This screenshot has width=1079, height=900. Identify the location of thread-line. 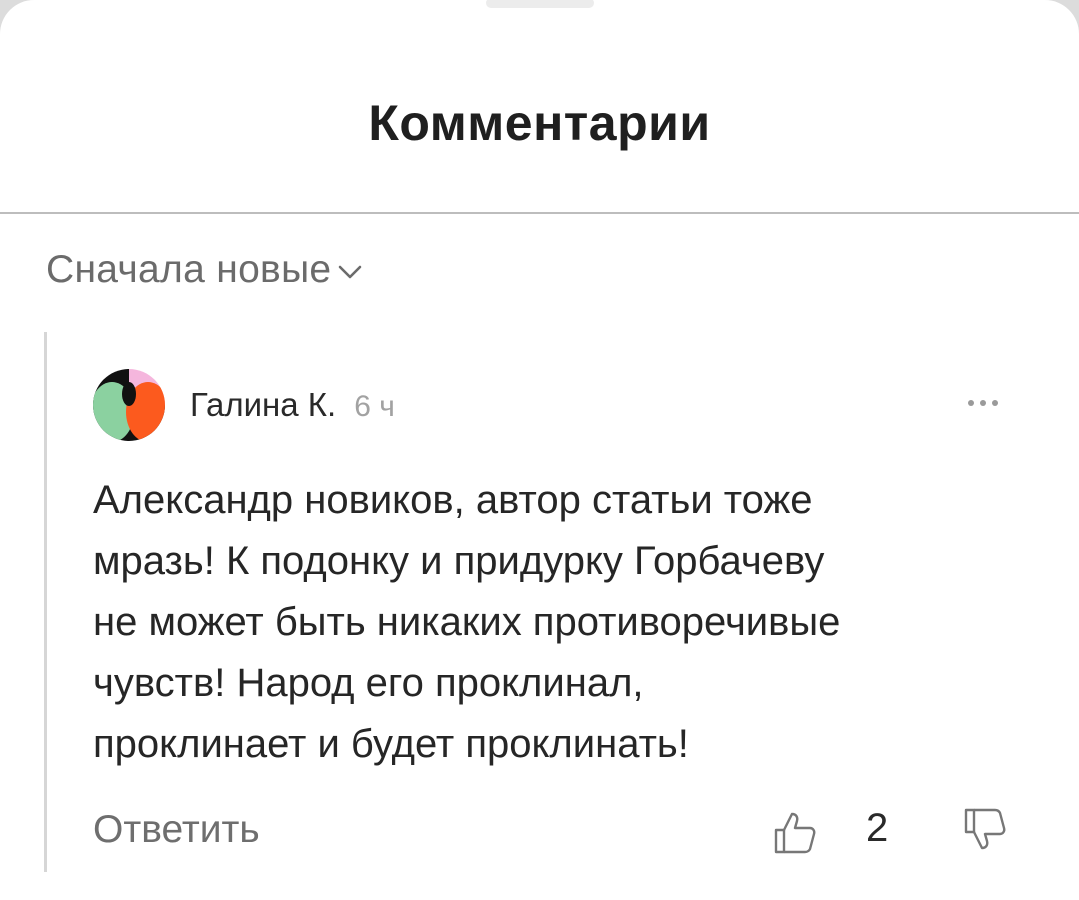
(45, 602).